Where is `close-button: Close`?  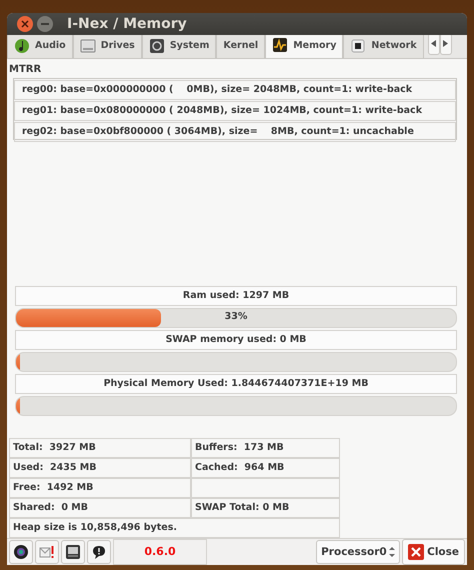 close-button: Close is located at coordinates (433, 551).